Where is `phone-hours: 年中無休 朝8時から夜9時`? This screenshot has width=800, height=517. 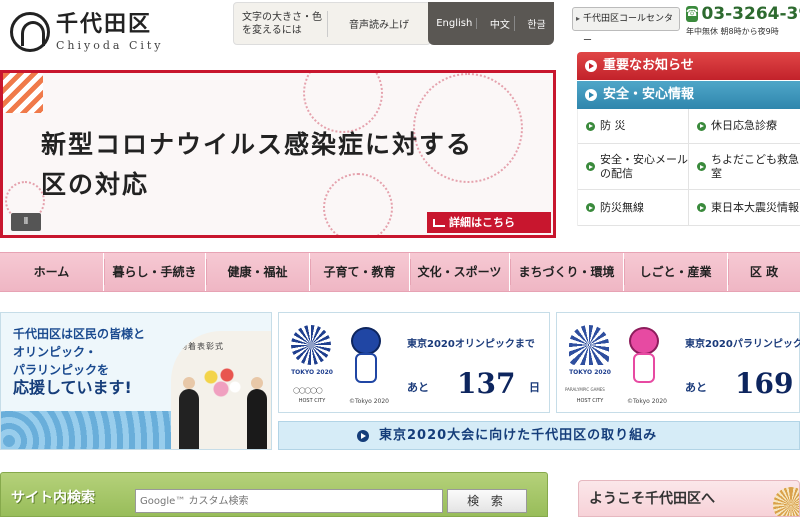
phone-hours: 年中無休 朝8時から夜9時 is located at coordinates (732, 31).